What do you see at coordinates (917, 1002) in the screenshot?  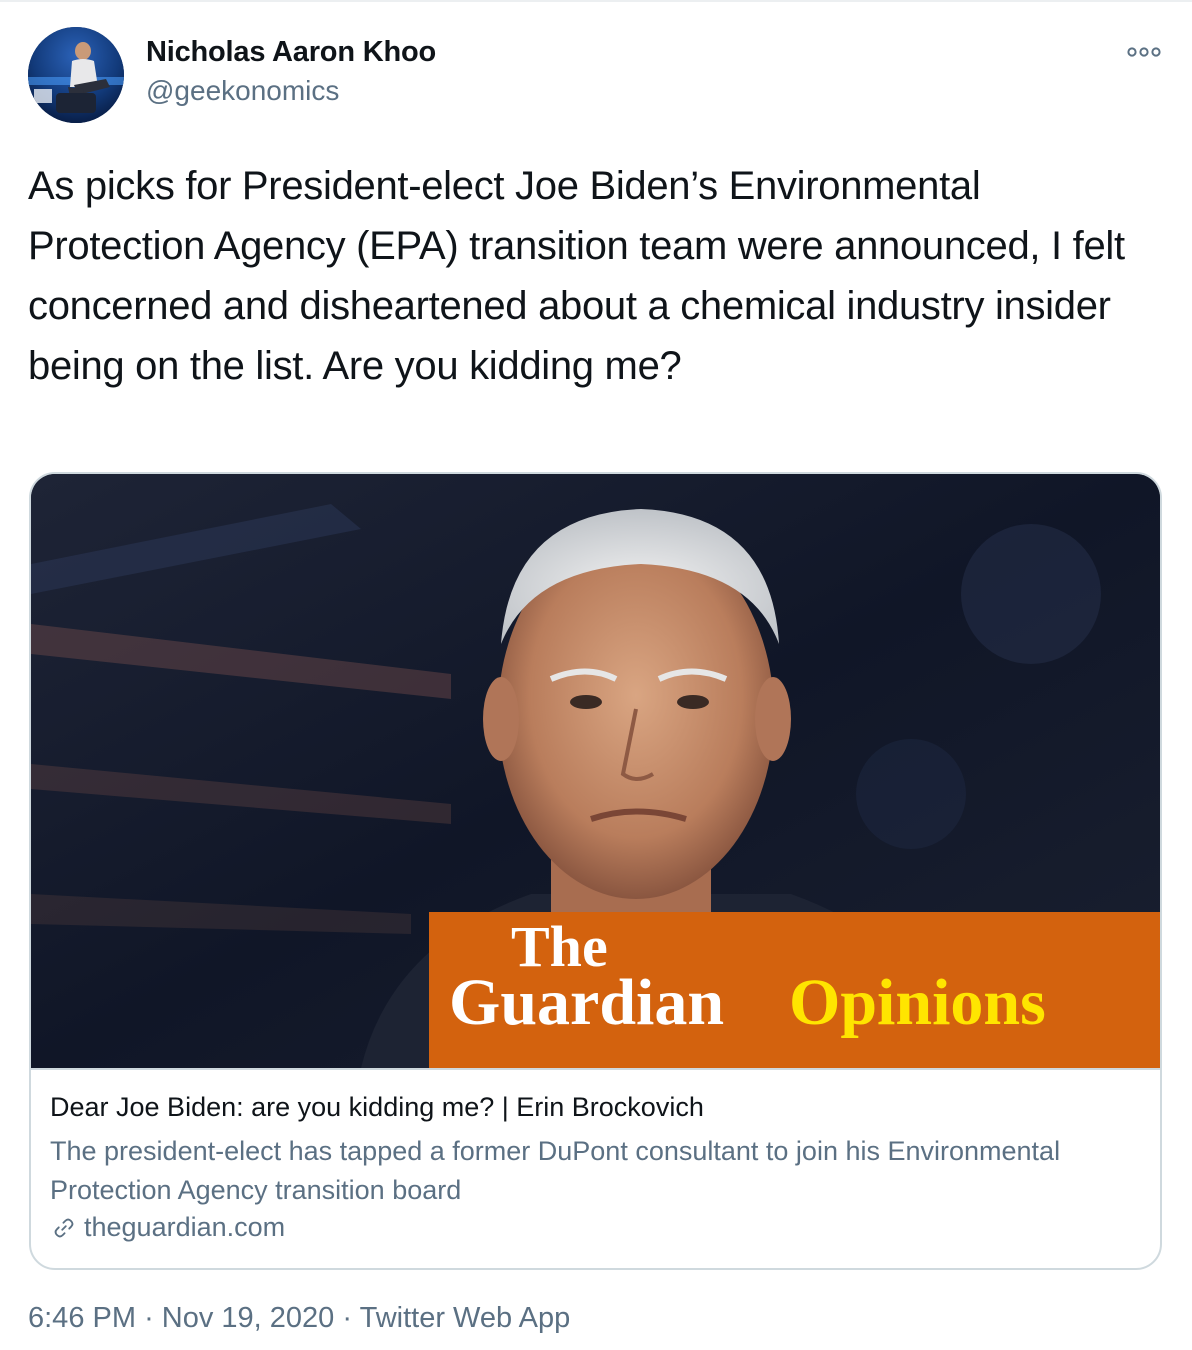 I see `brand-opinions: Opinions` at bounding box center [917, 1002].